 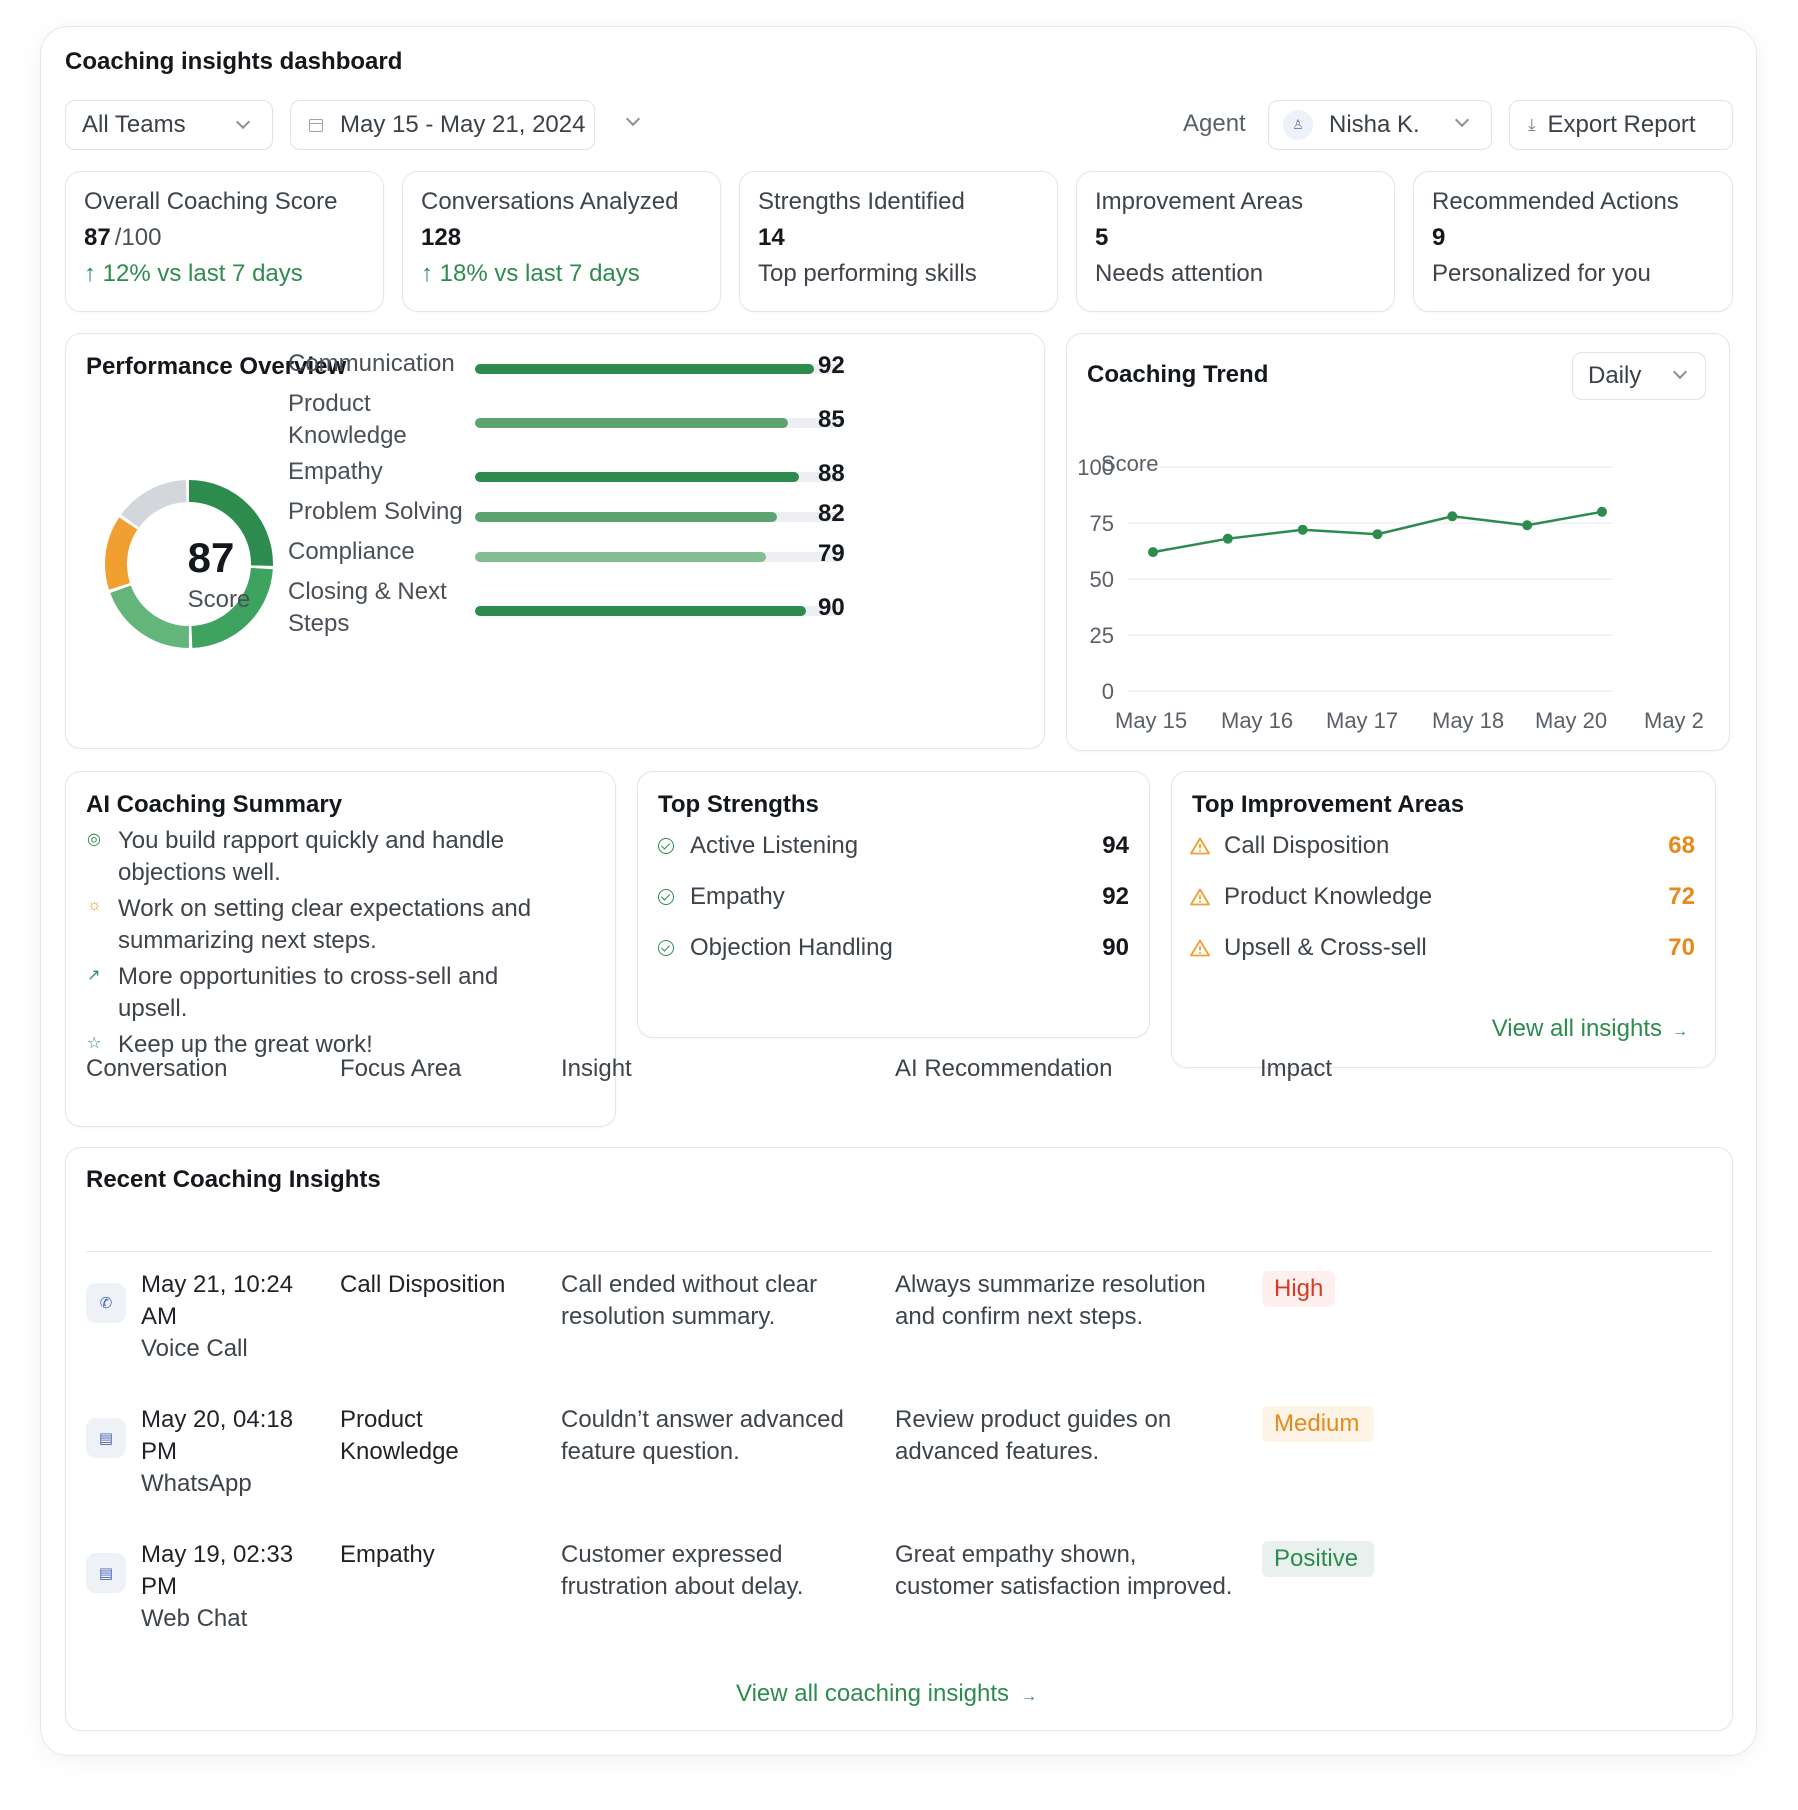 What do you see at coordinates (211, 557) in the screenshot?
I see `donut-score-value: 87` at bounding box center [211, 557].